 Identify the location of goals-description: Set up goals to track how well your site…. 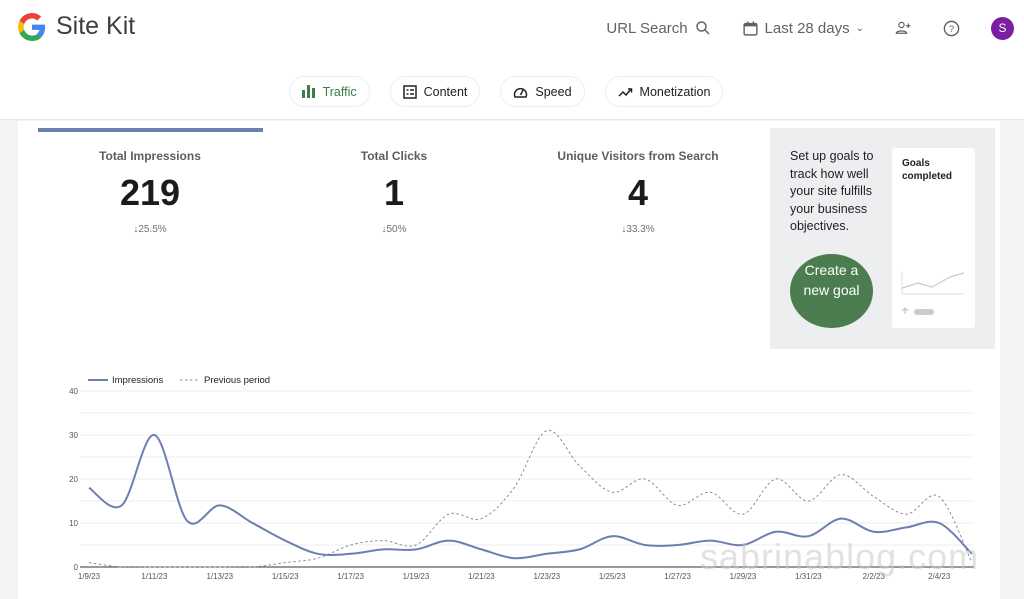
(832, 191).